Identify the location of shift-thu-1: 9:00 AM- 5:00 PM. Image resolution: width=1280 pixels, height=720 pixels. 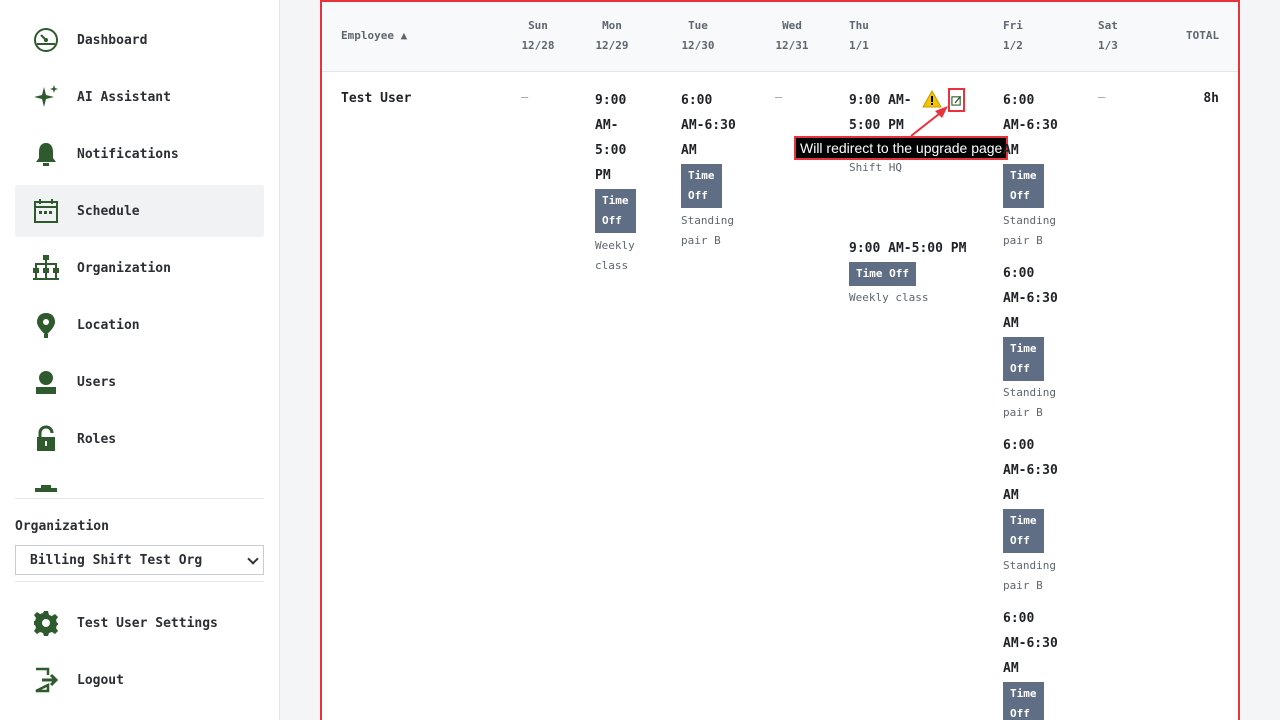
(880, 113).